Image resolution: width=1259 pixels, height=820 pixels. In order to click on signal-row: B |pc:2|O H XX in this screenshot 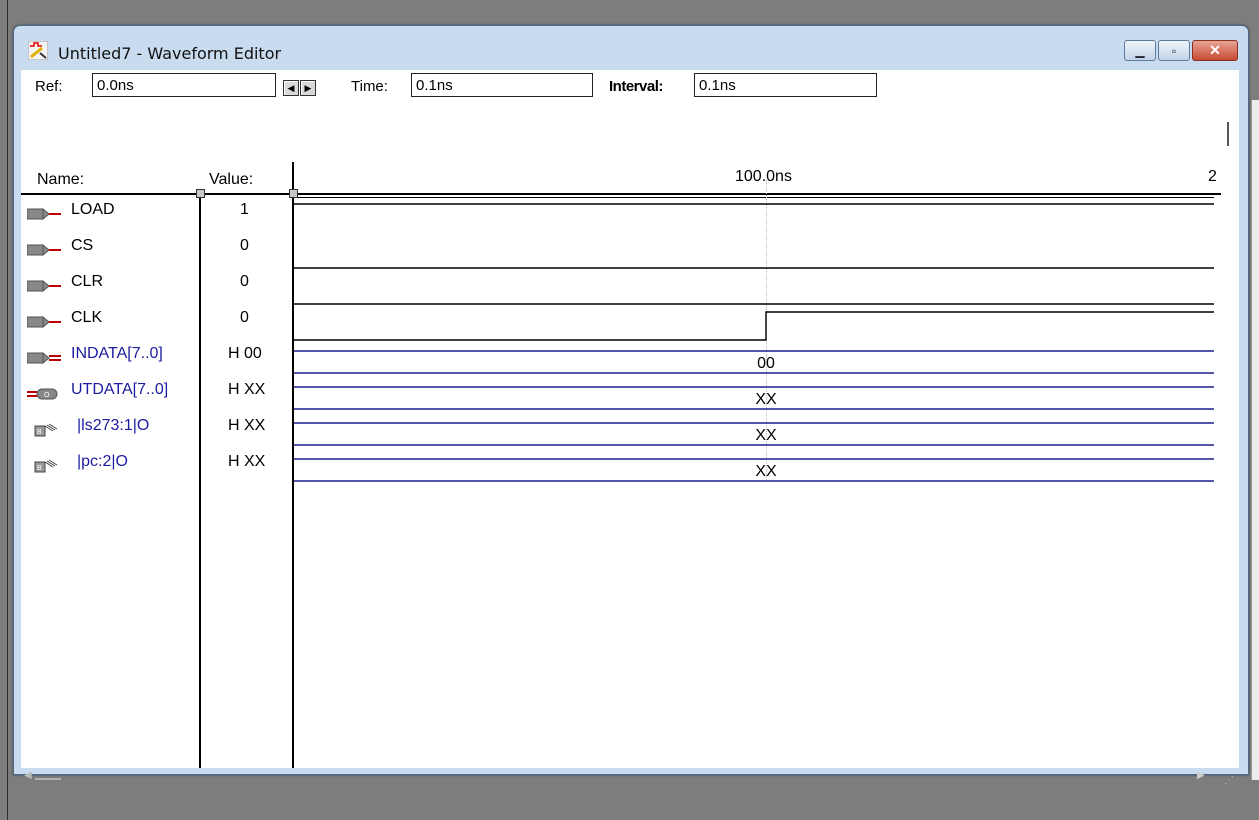, I will do `click(156, 465)`.